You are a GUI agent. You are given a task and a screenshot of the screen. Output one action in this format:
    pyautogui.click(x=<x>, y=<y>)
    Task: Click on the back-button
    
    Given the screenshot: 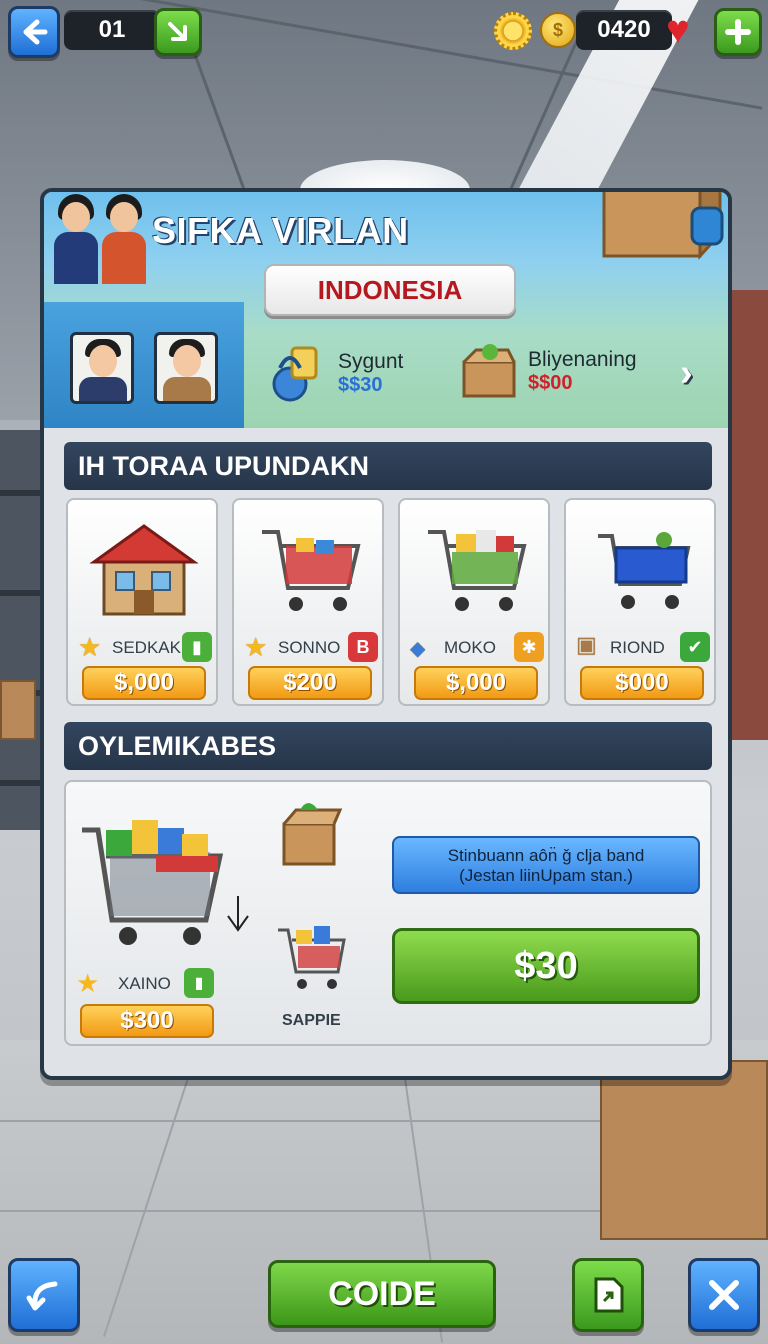 What is the action you would take?
    pyautogui.click(x=34, y=32)
    